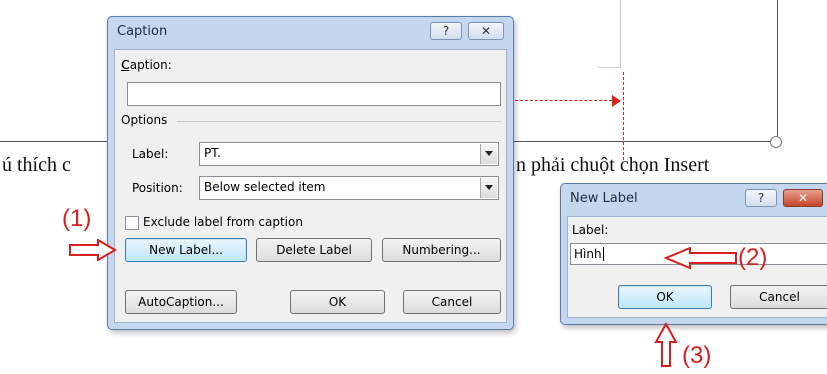 The image size is (827, 374). Describe the element at coordinates (588, 254) in the screenshot. I see `new-label-input-value: Hình` at that location.